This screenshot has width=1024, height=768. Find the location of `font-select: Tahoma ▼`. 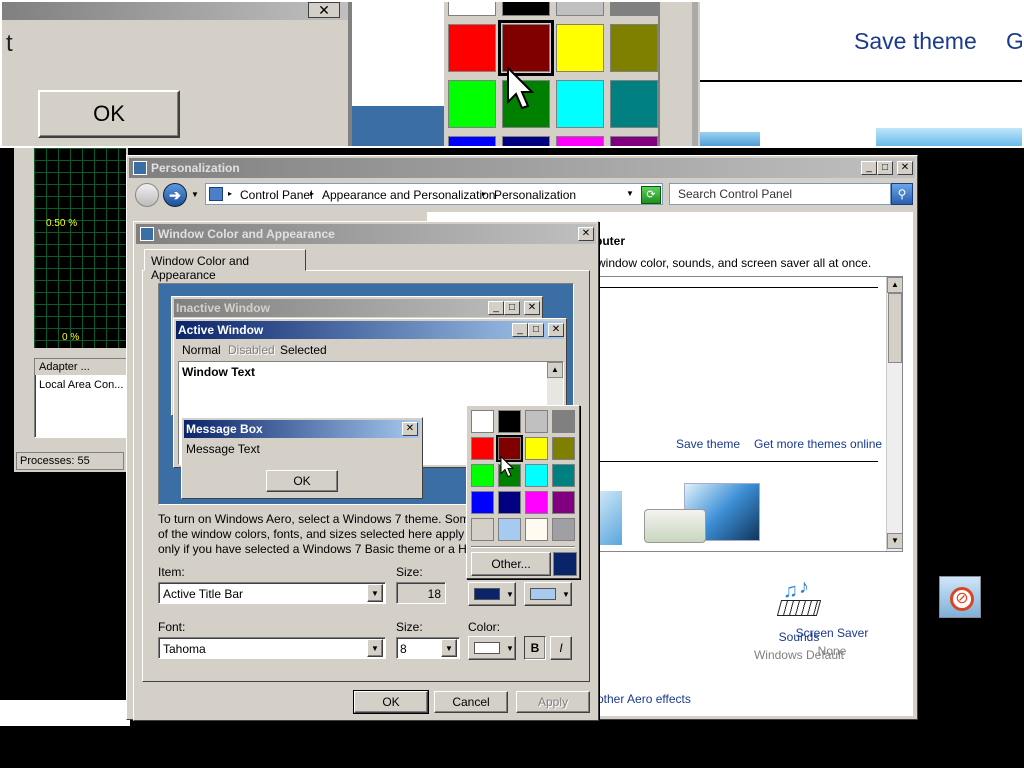

font-select: Tahoma ▼ is located at coordinates (272, 648).